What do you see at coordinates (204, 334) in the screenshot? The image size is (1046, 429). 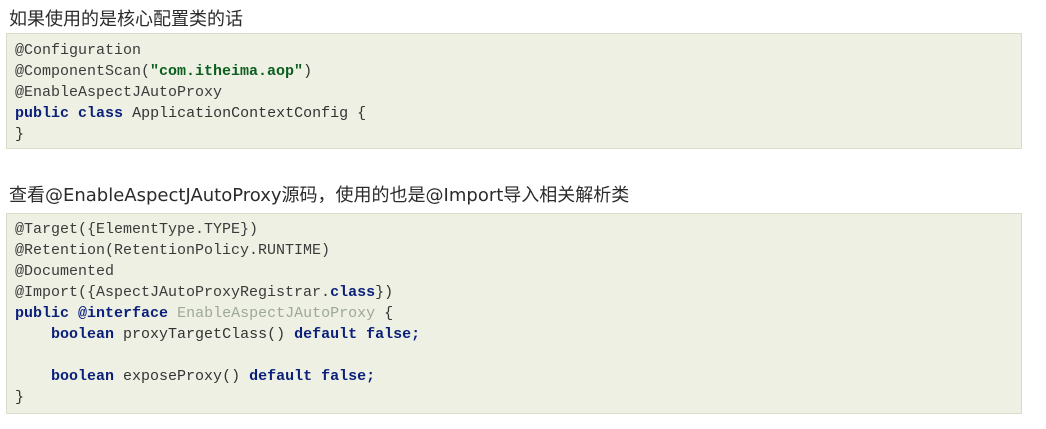 I see `method-name: proxyTargetClass()` at bounding box center [204, 334].